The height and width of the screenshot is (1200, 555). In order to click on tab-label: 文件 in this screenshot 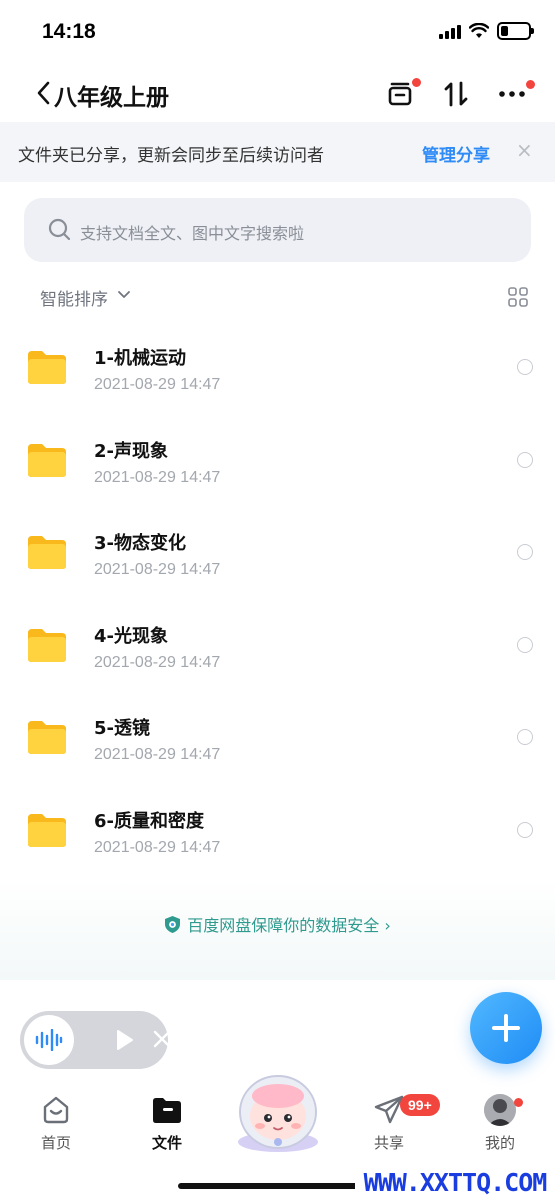, I will do `click(166, 1143)`.